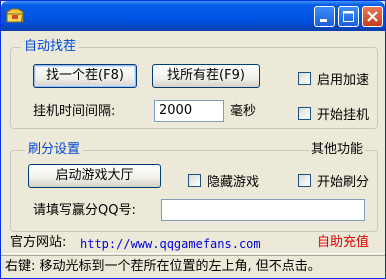 The width and height of the screenshot is (386, 279). What do you see at coordinates (343, 182) in the screenshot?
I see `start-brush-label: 开始刷分` at bounding box center [343, 182].